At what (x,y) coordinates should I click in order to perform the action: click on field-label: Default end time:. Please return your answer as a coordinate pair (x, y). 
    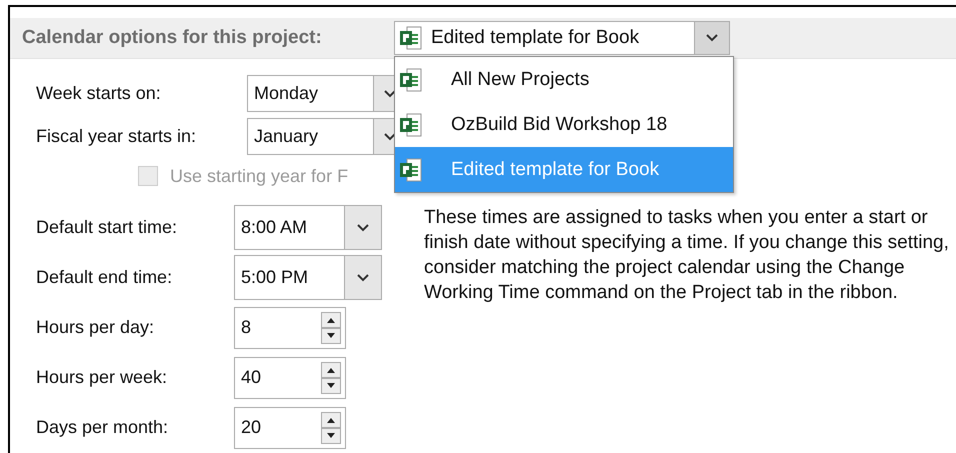
    Looking at the image, I should click on (105, 277).